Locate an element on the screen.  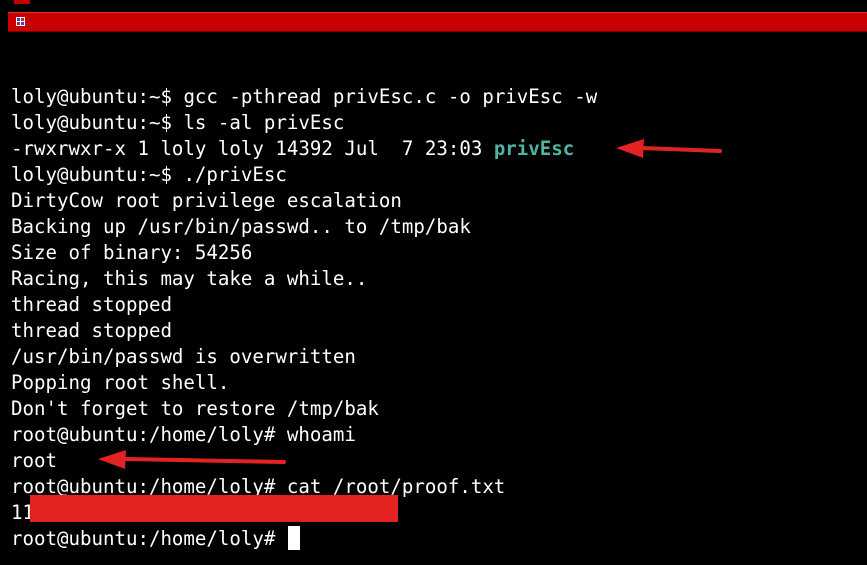
output-text: Backing up /usr/bin/passwd.. to /tmp/bak is located at coordinates (241, 226).